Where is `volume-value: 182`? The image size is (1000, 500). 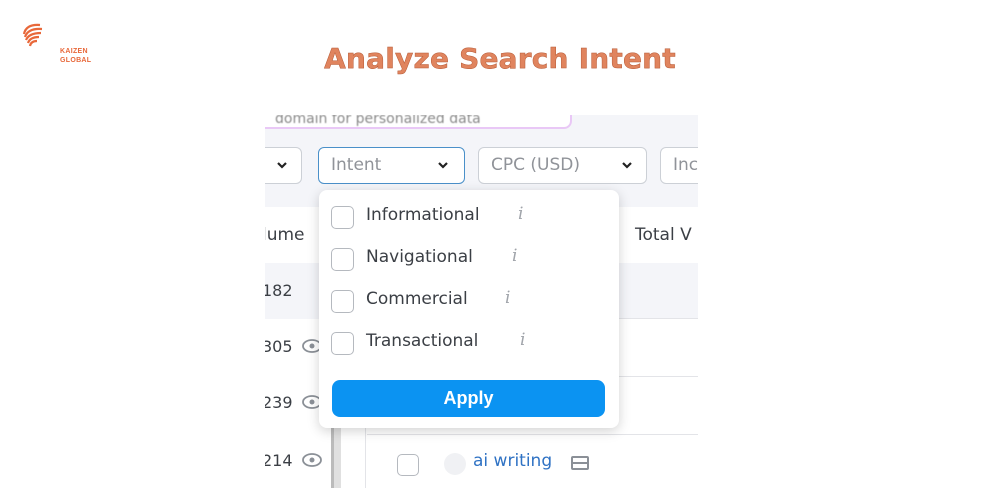 volume-value: 182 is located at coordinates (279, 290).